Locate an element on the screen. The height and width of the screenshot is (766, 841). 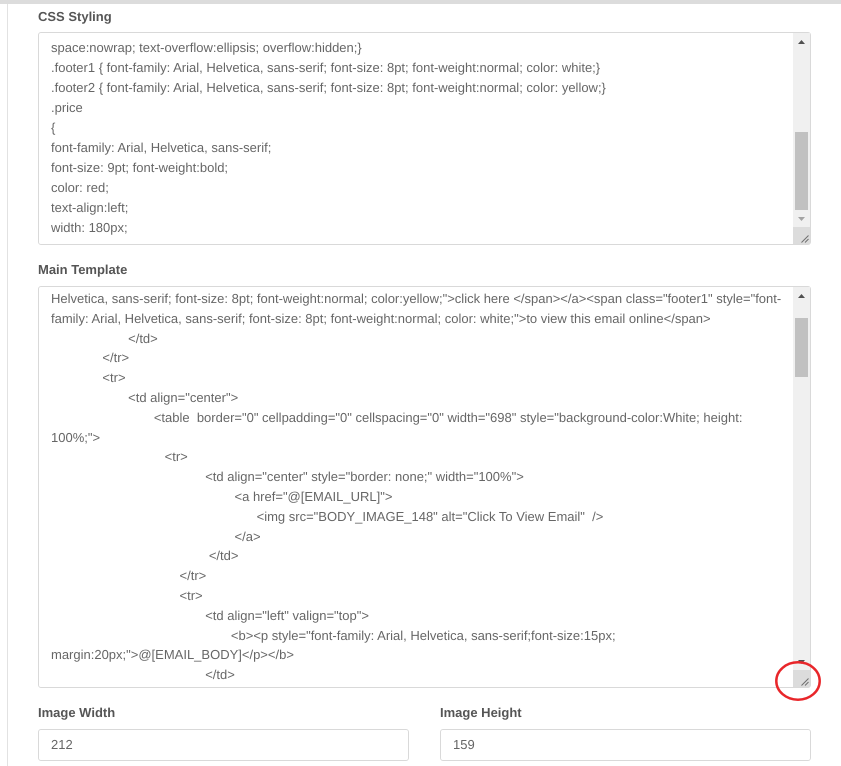
scroll-down-arrow-icon is located at coordinates (801, 662).